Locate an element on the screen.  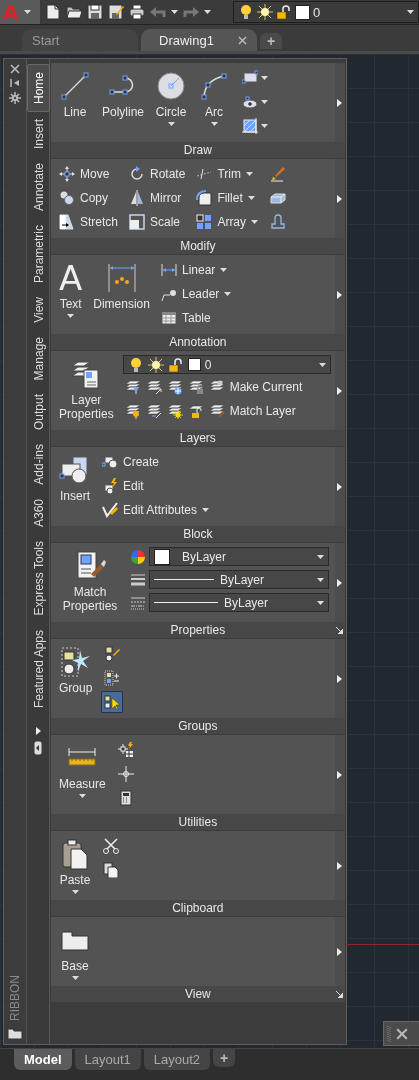
ribbon-button: Line is located at coordinates (75, 94).